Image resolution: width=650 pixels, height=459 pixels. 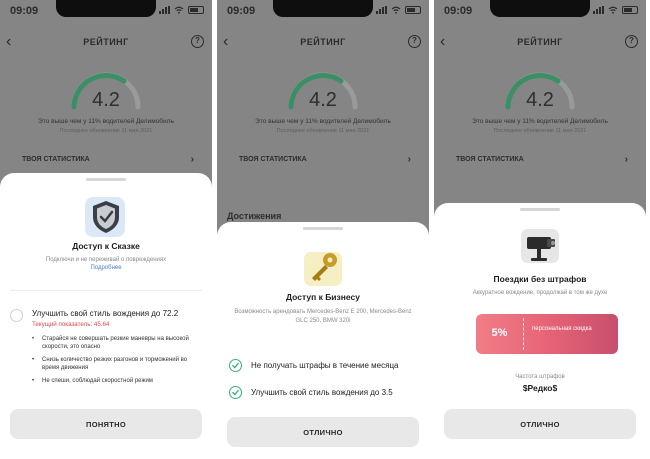 I want to click on list-item: Не спеши, соблюдай скоростной режим, so click(x=116, y=381).